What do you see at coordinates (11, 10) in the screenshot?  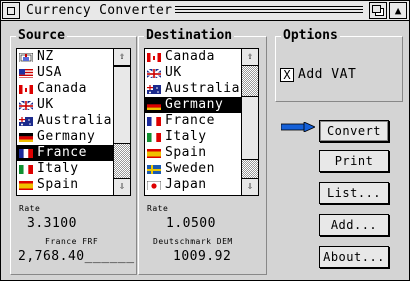 I see `close-box-icon` at bounding box center [11, 10].